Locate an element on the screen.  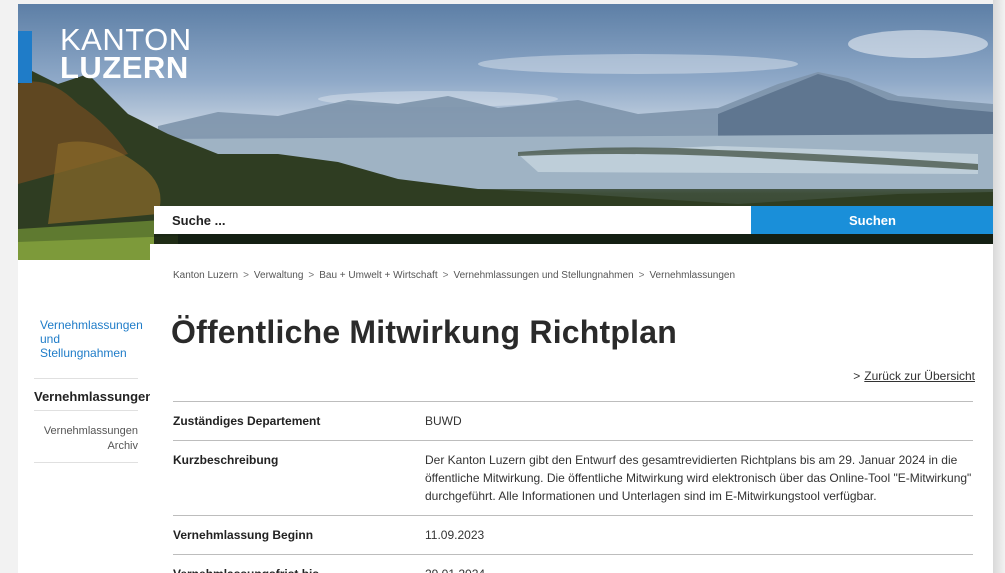
page-title: Öffentliche Mitwirkung Richtplan is located at coordinates (424, 332).